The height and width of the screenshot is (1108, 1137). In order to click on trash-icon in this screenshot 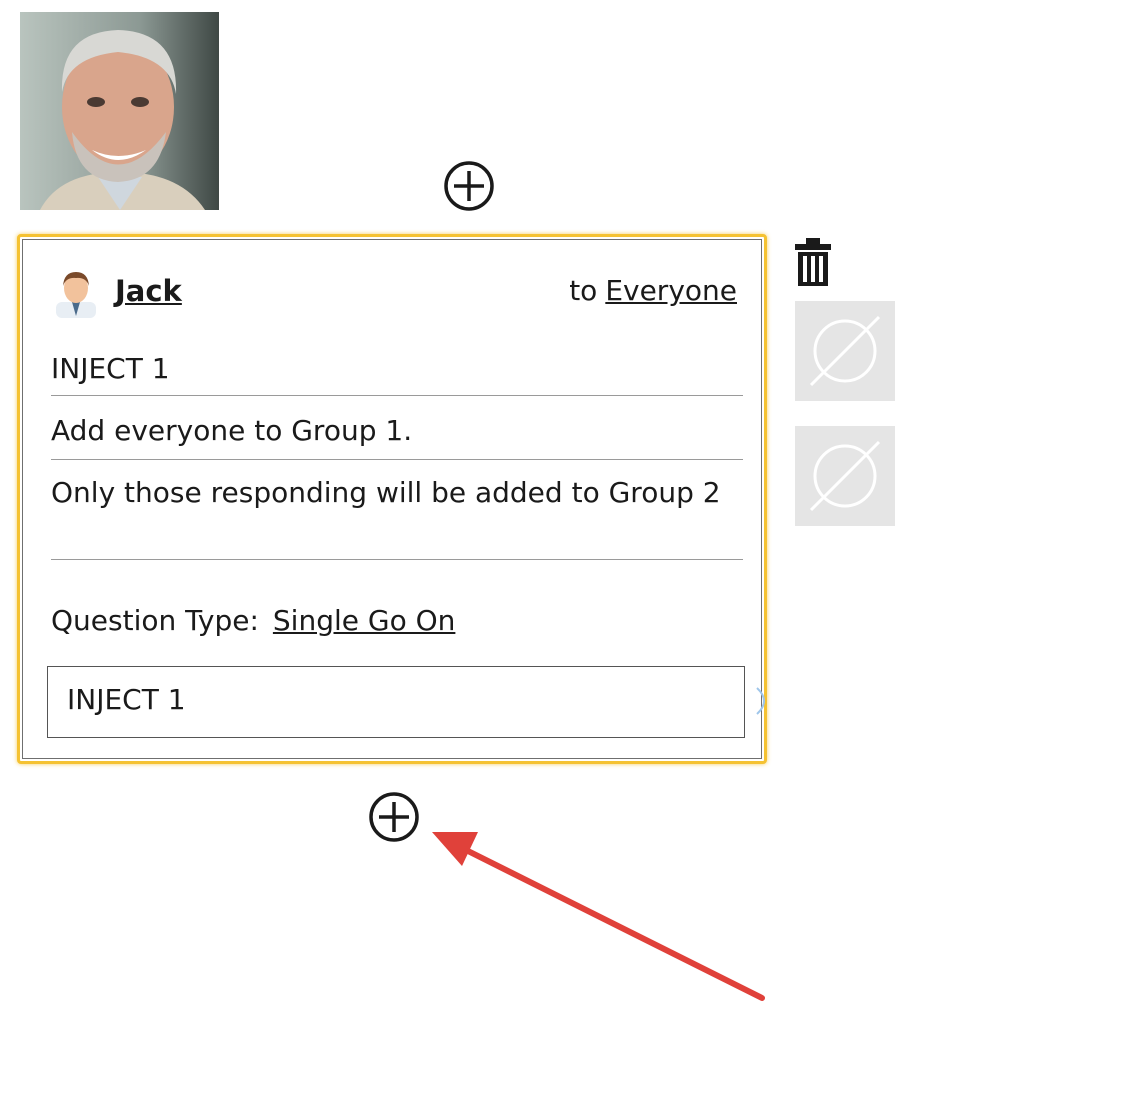, I will do `click(813, 262)`.